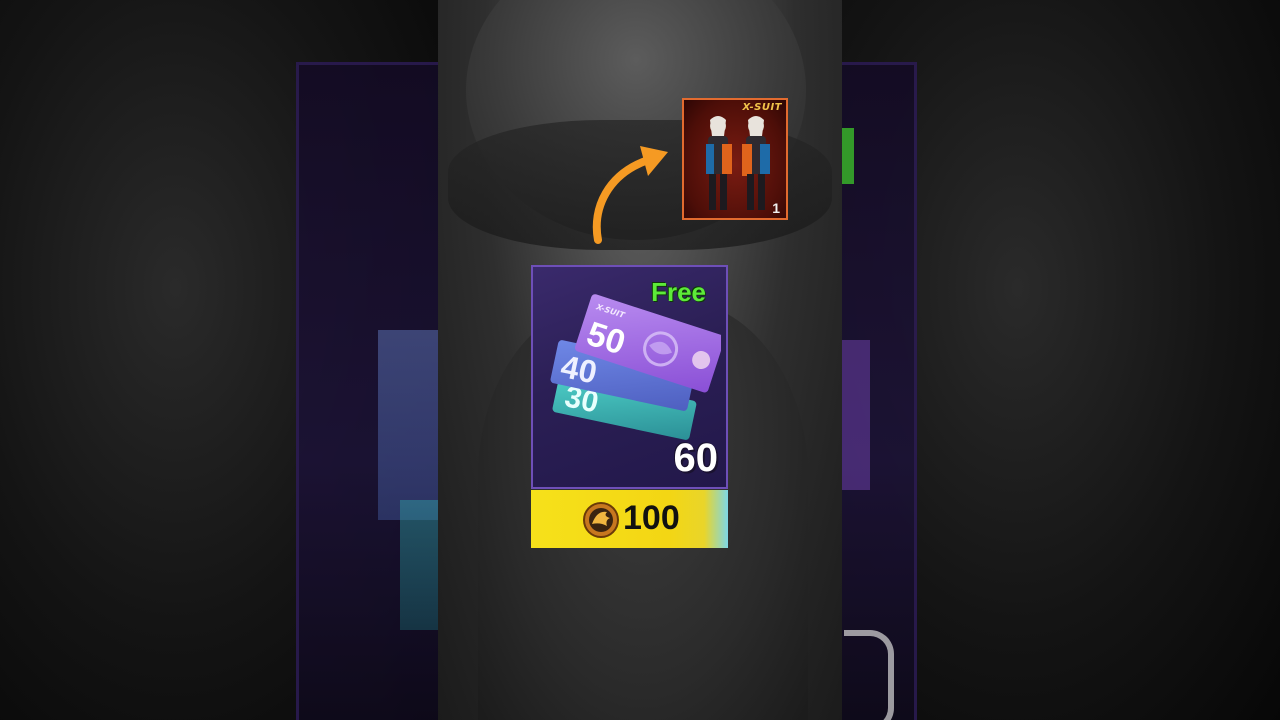 The width and height of the screenshot is (1280, 720). Describe the element at coordinates (651, 518) in the screenshot. I see `price-amount: 100` at that location.